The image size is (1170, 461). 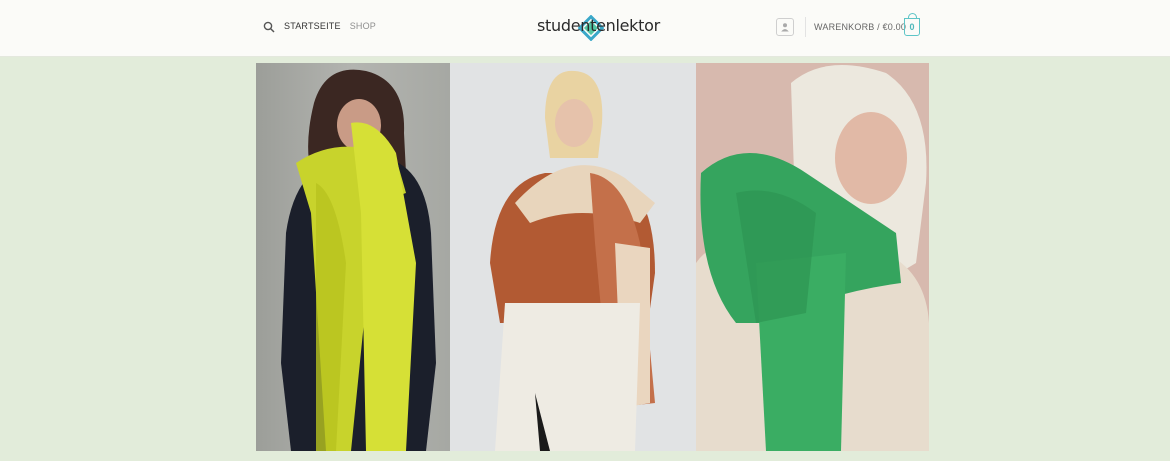 I want to click on main-navigation: STARTSEITE SHOP, so click(x=324, y=26).